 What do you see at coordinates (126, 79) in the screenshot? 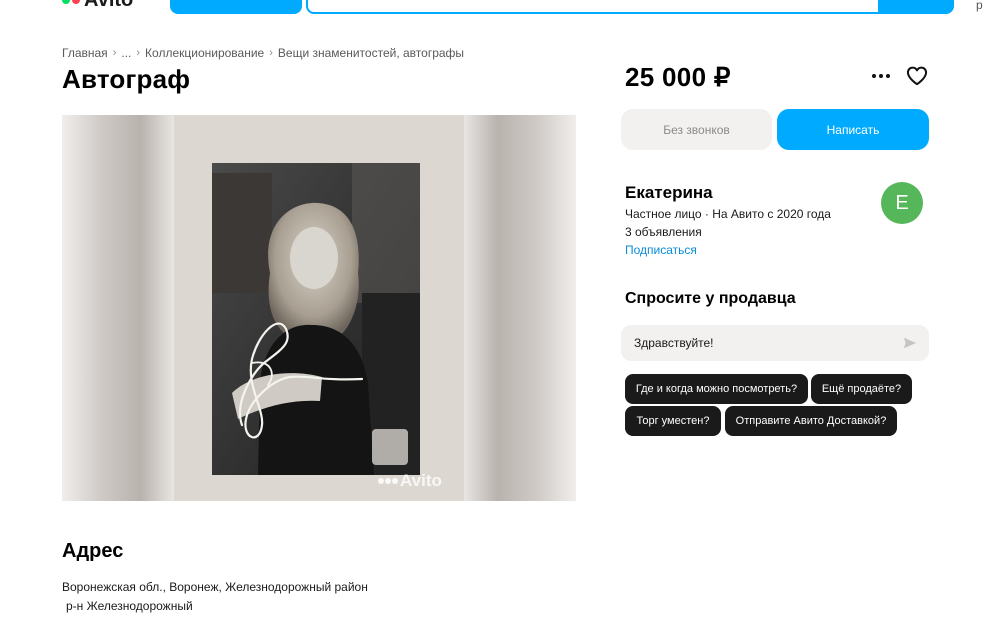
I see `page-title: Автограф` at bounding box center [126, 79].